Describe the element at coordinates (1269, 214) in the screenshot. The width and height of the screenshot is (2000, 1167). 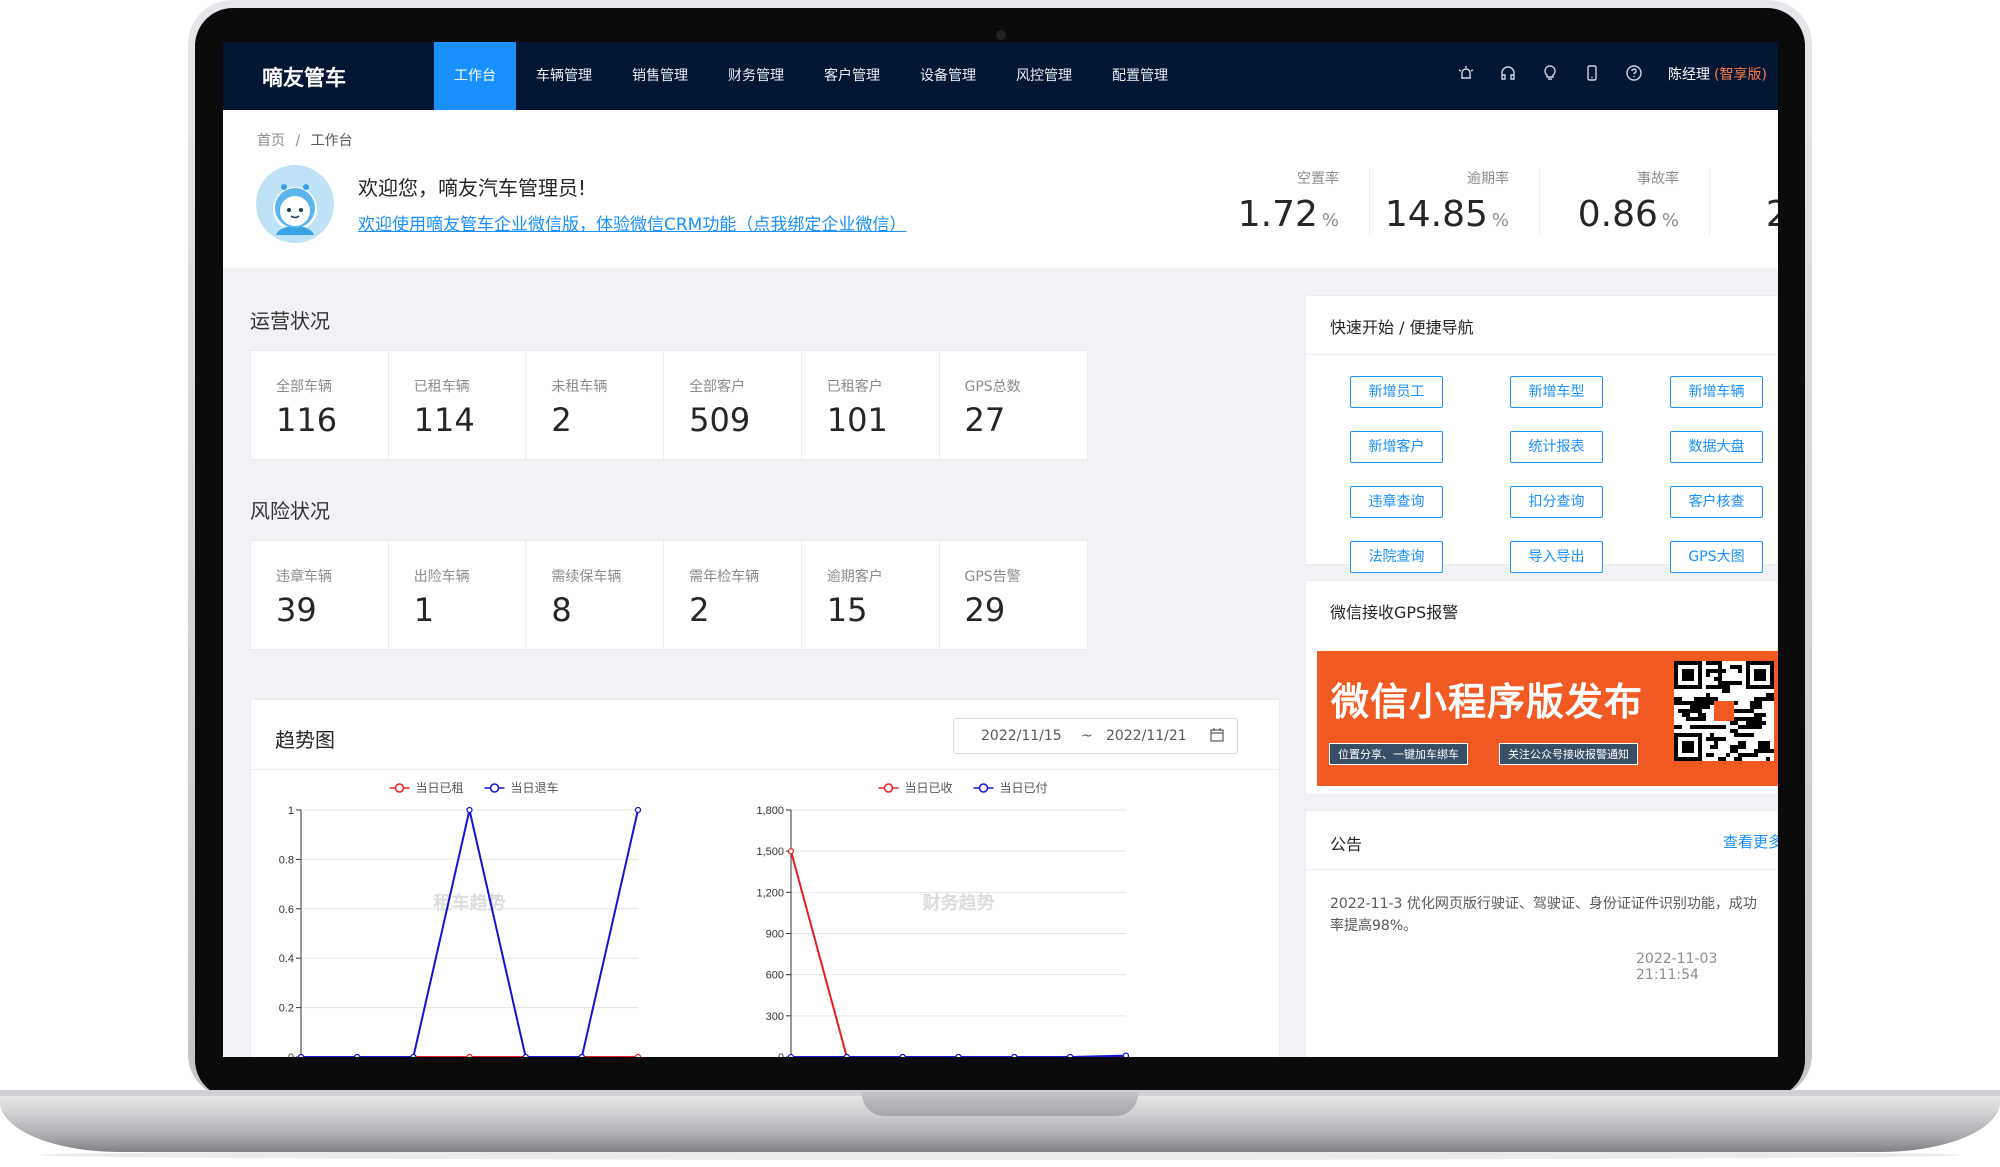
I see `kpi-value-row: 1.72%` at that location.